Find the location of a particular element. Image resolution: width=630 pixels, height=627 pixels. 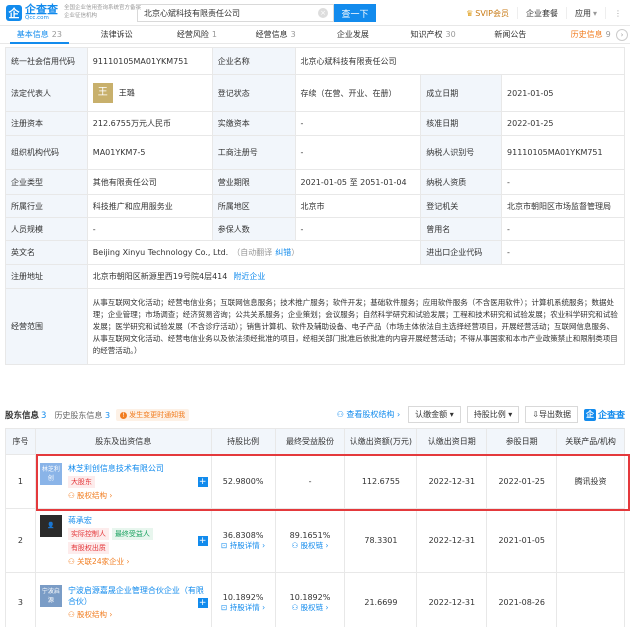

label-company-name: 企业名称 is located at coordinates (253, 61).